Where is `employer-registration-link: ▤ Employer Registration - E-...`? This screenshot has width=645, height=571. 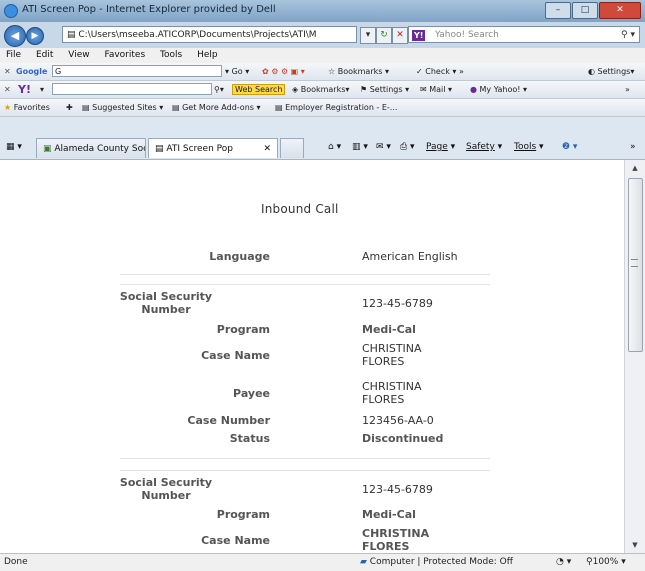
employer-registration-link: ▤ Employer Registration - E-... is located at coordinates (336, 107).